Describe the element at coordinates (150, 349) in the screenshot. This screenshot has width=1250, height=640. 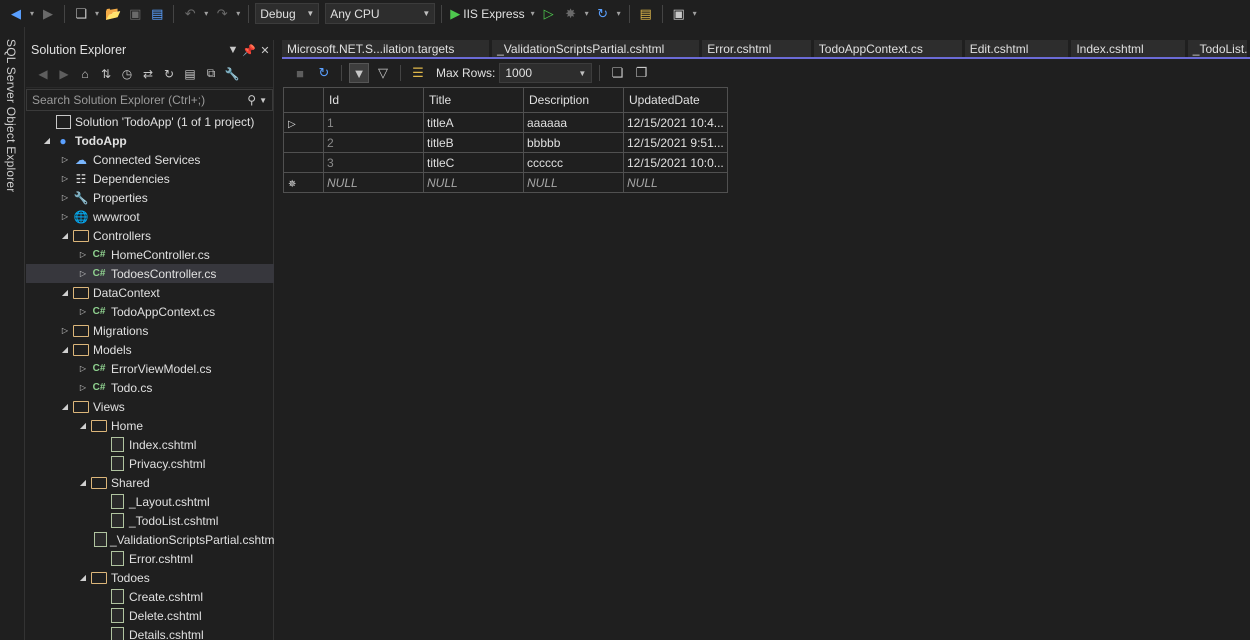
I see `tree-item: ◢ Models` at that location.